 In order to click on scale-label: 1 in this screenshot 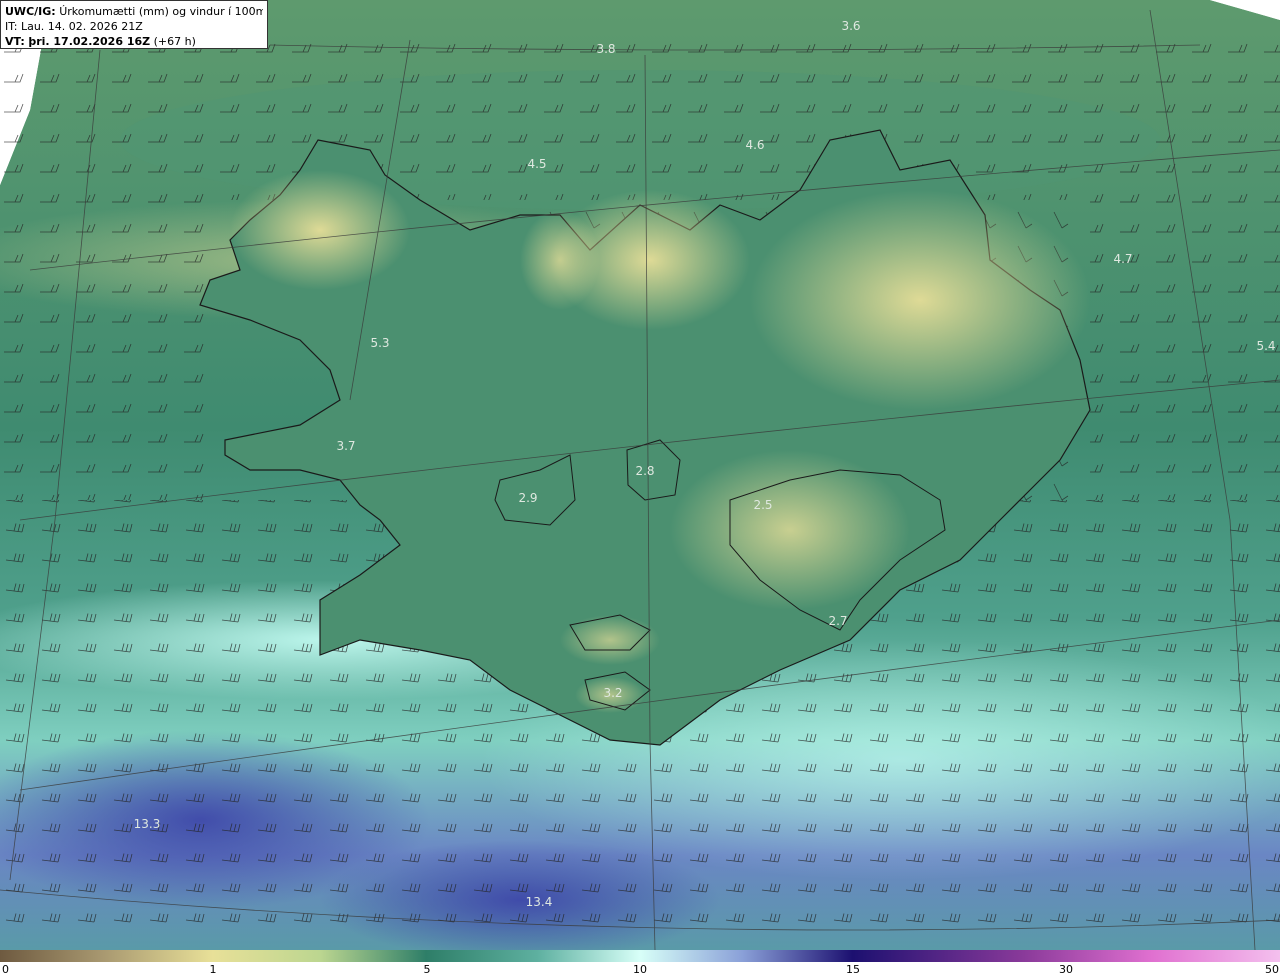, I will do `click(213, 969)`.